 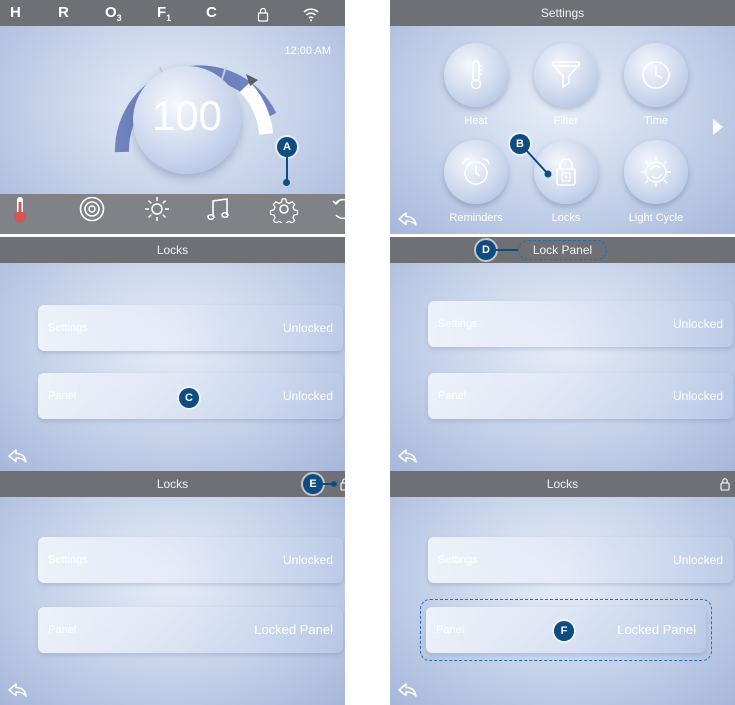 What do you see at coordinates (564, 631) in the screenshot?
I see `callout-f: F` at bounding box center [564, 631].